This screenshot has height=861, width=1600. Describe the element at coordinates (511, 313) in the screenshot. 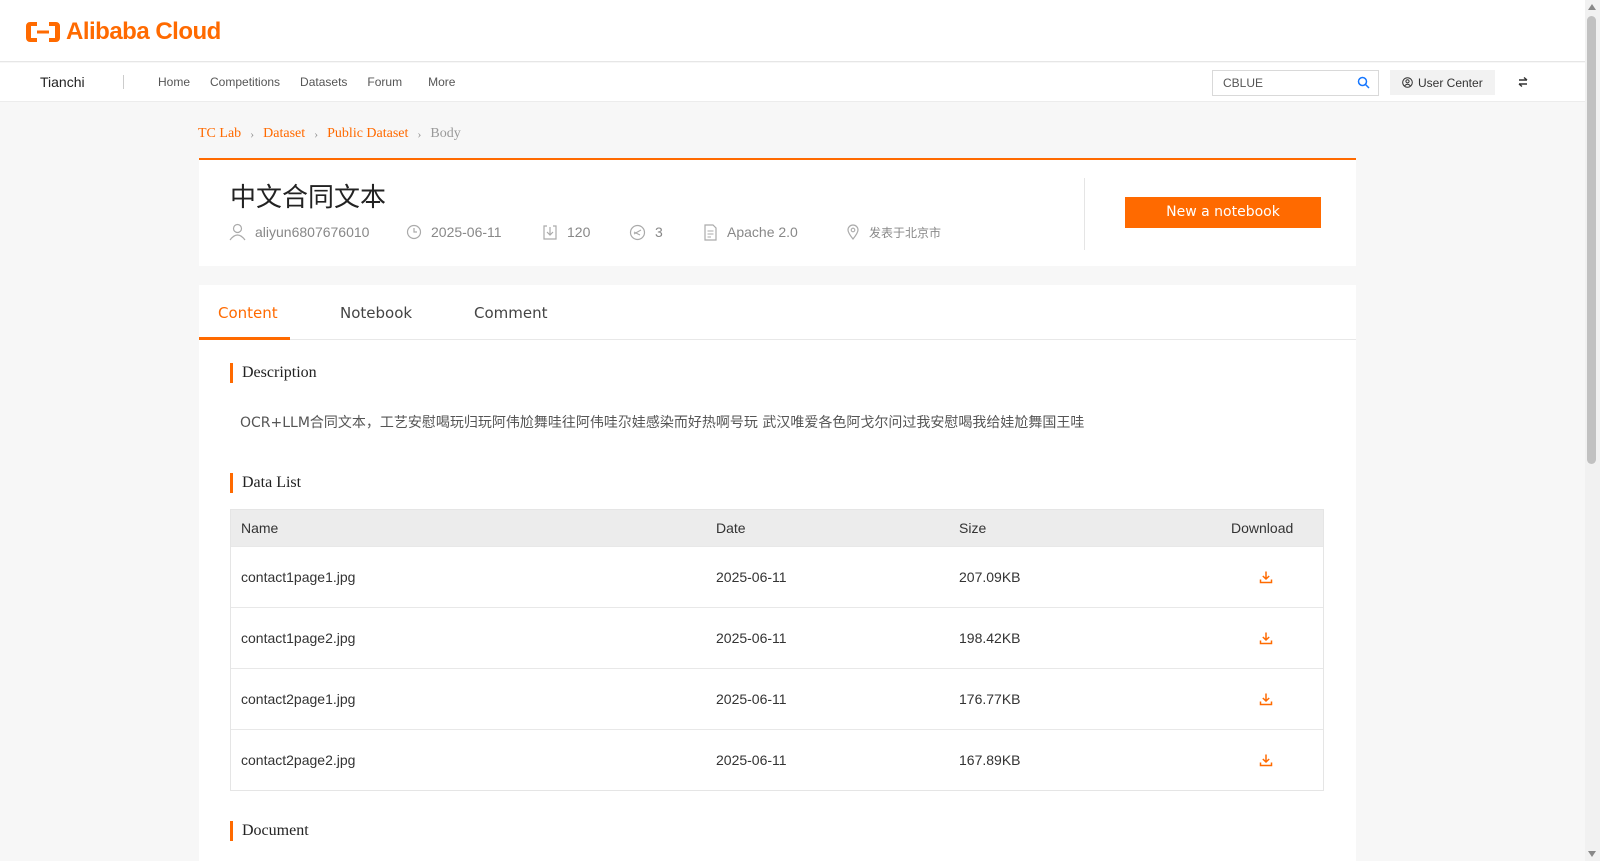

I see `tab-comment: Comment` at that location.